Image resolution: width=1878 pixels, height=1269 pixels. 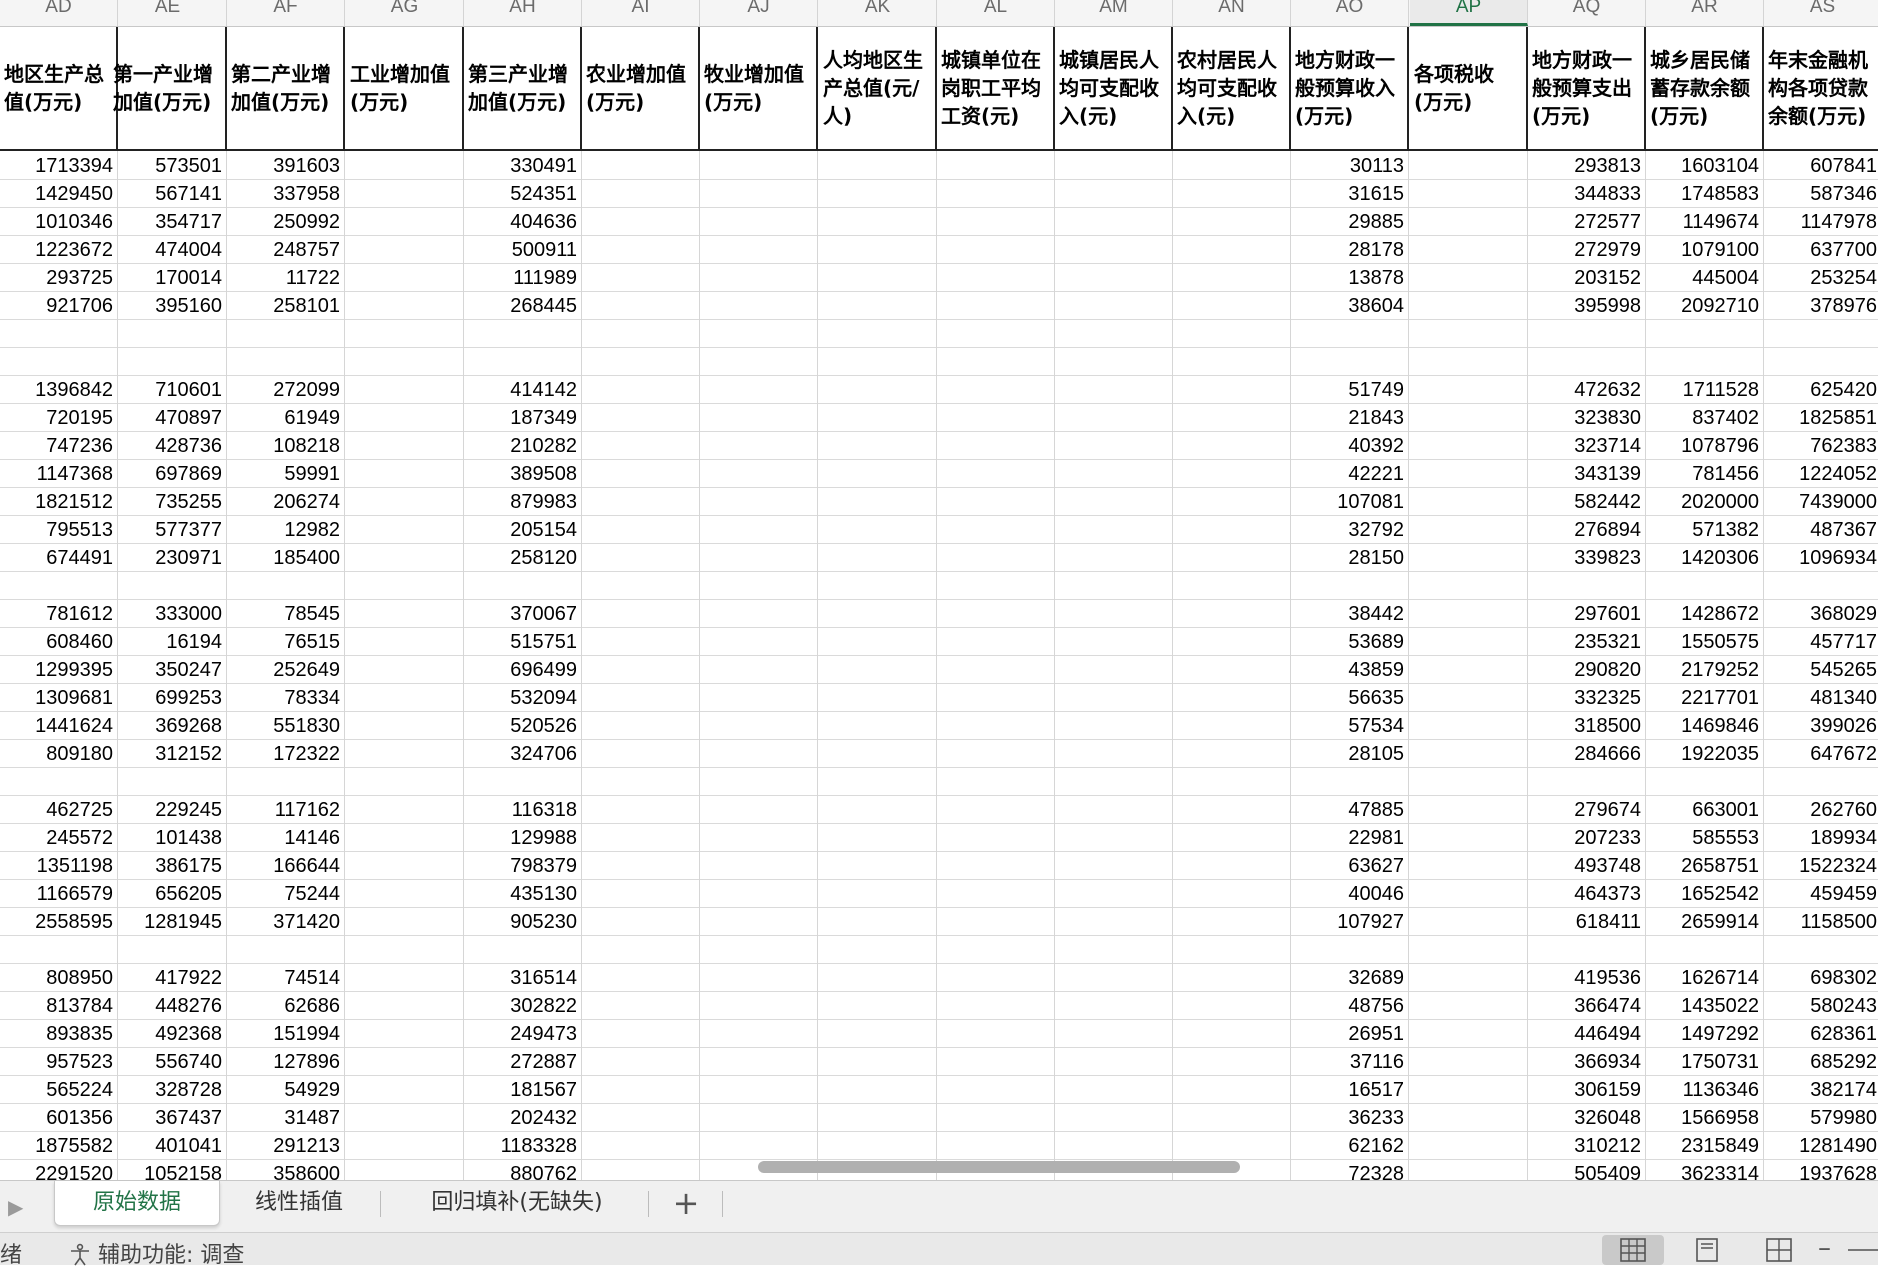 I want to click on cell-aq: 318500, so click(x=1587, y=725).